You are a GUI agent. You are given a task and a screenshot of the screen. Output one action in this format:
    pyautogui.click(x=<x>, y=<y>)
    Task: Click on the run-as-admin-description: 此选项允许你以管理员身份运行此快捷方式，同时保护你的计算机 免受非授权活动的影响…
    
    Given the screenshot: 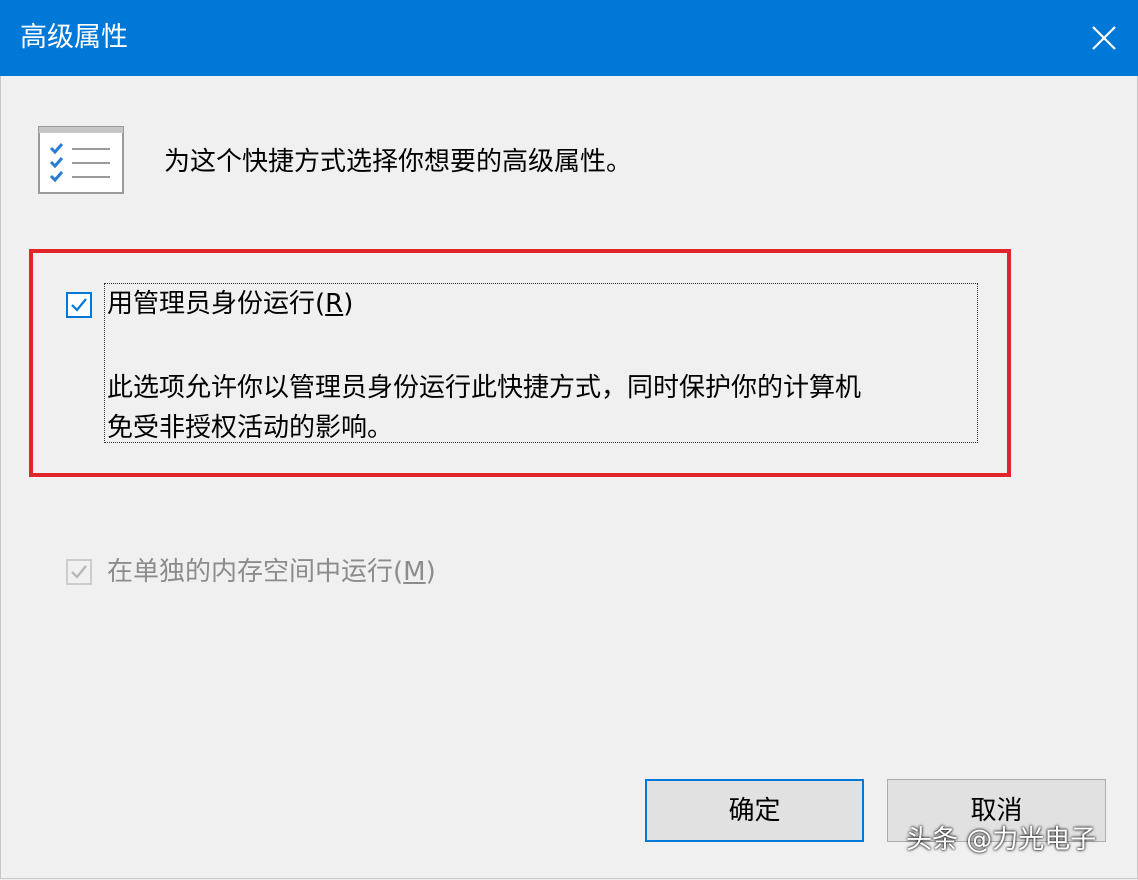 What is the action you would take?
    pyautogui.click(x=541, y=408)
    